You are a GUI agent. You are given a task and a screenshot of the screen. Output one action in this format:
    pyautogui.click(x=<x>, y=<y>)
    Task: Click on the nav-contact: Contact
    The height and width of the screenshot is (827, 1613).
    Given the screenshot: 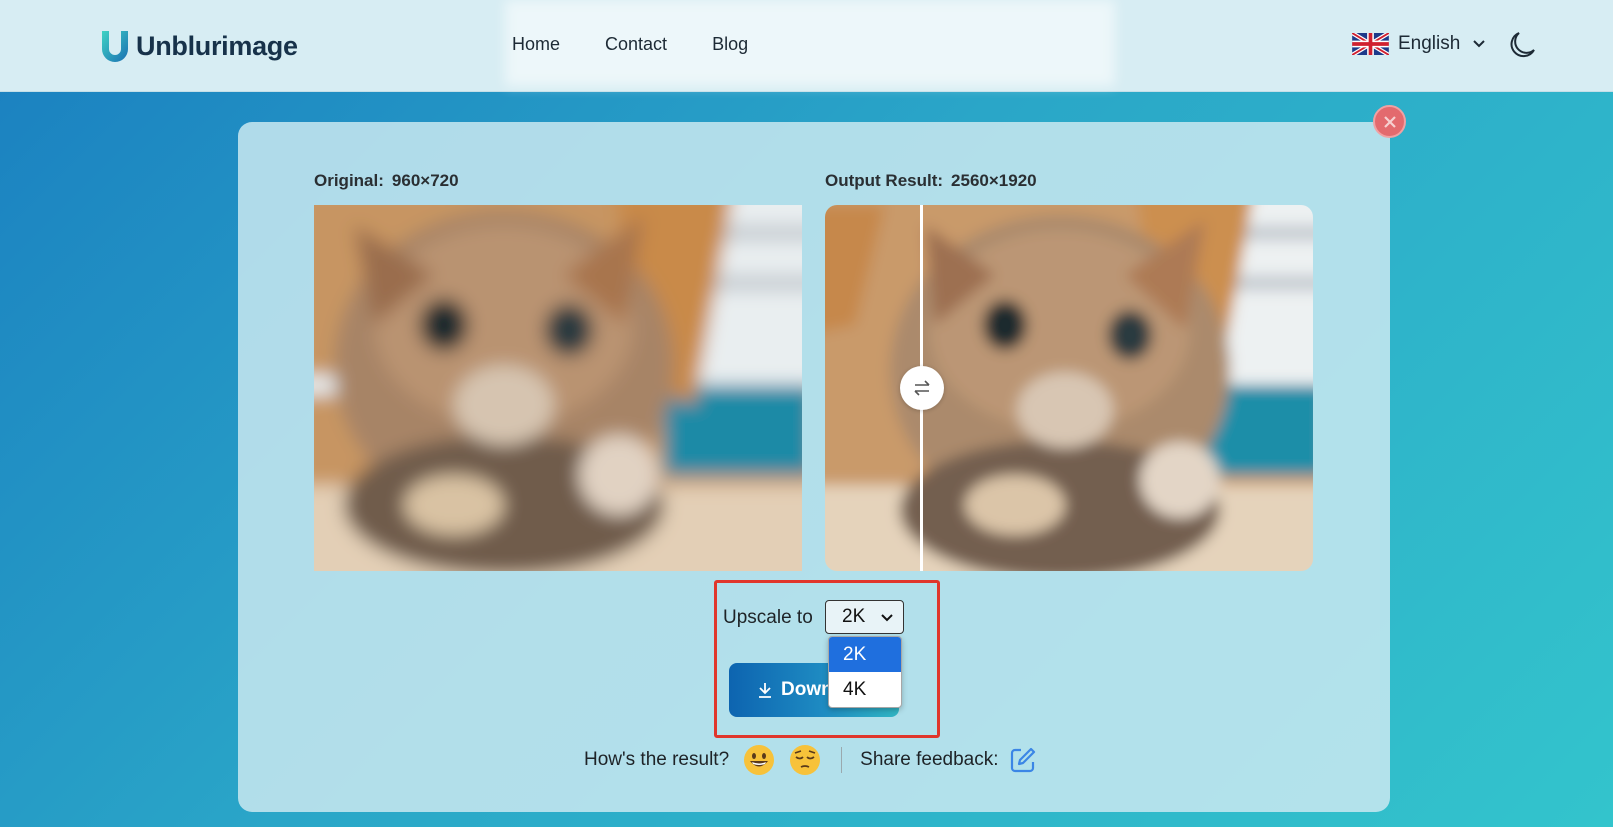 What is the action you would take?
    pyautogui.click(x=636, y=44)
    